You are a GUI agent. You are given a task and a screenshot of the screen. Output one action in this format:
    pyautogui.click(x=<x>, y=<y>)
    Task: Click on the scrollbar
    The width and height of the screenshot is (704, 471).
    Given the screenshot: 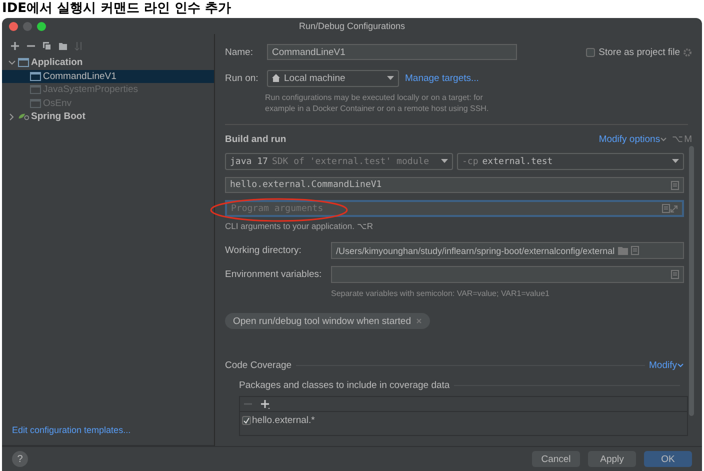 What is the action you would take?
    pyautogui.click(x=691, y=281)
    